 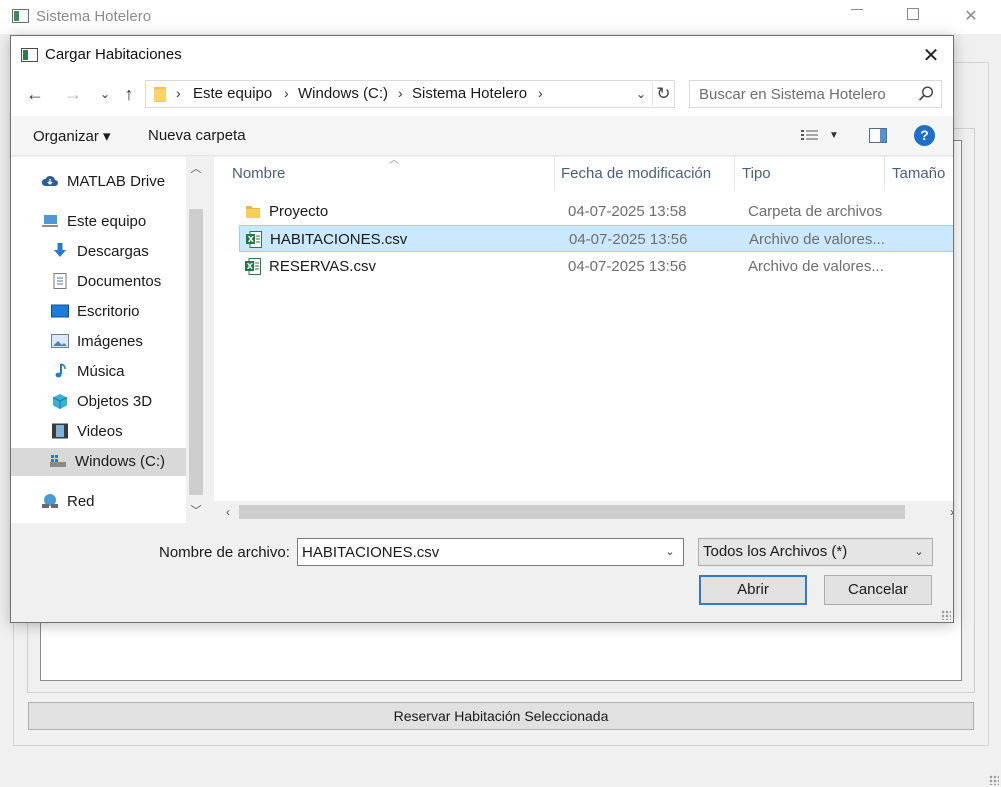 What do you see at coordinates (644, 174) in the screenshot?
I see `column-header-date: Fecha de modificación` at bounding box center [644, 174].